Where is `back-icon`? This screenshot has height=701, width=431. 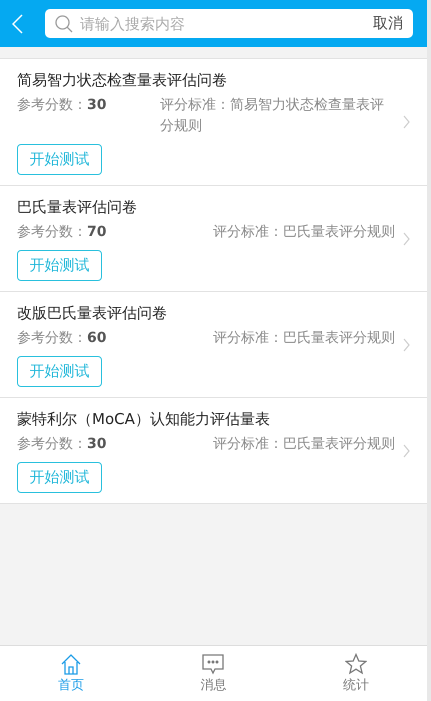 back-icon is located at coordinates (17, 24).